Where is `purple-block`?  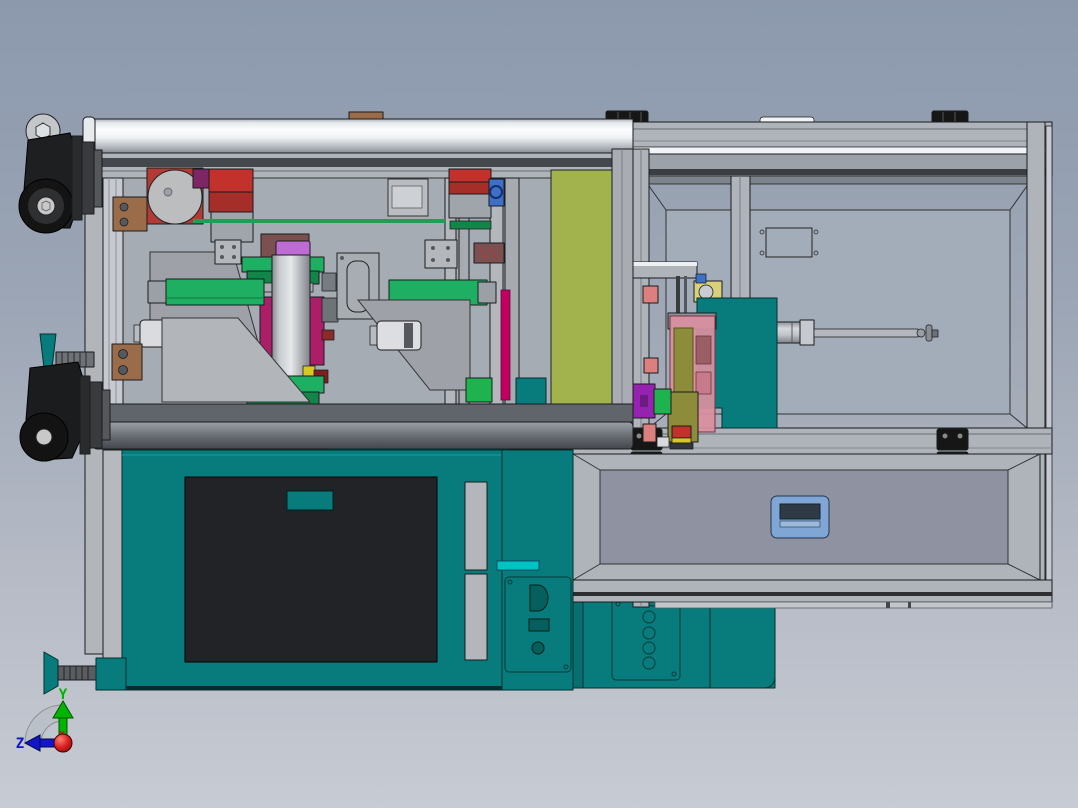
purple-block is located at coordinates (202, 178).